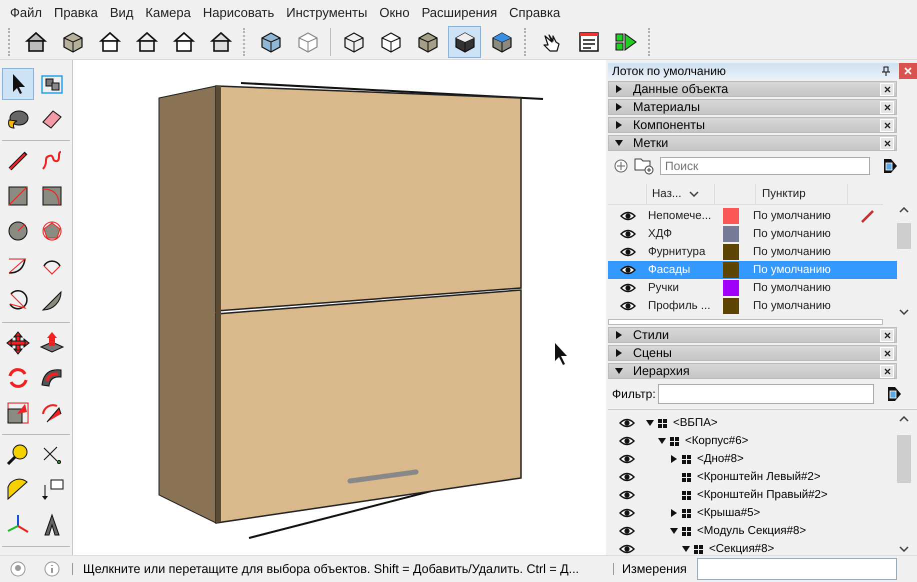 Image resolution: width=917 pixels, height=582 pixels. What do you see at coordinates (908, 71) in the screenshot?
I see `close-button` at bounding box center [908, 71].